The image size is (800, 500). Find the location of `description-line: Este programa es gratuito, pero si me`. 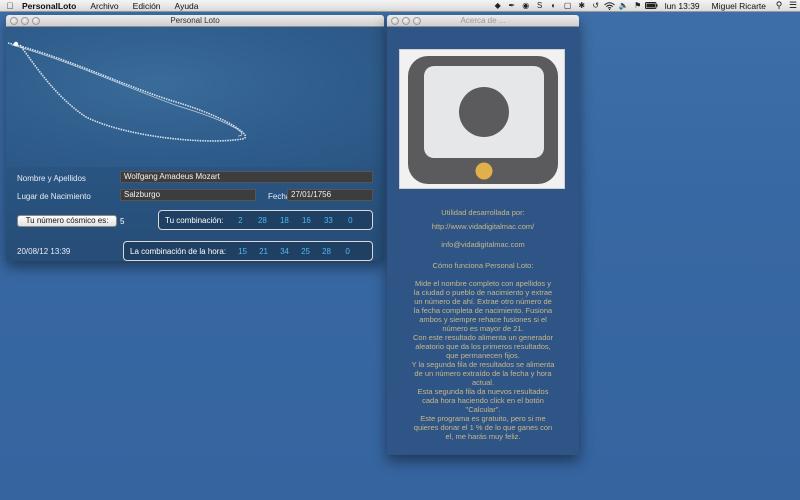

description-line: Este programa es gratuito, pero si me is located at coordinates (483, 418).